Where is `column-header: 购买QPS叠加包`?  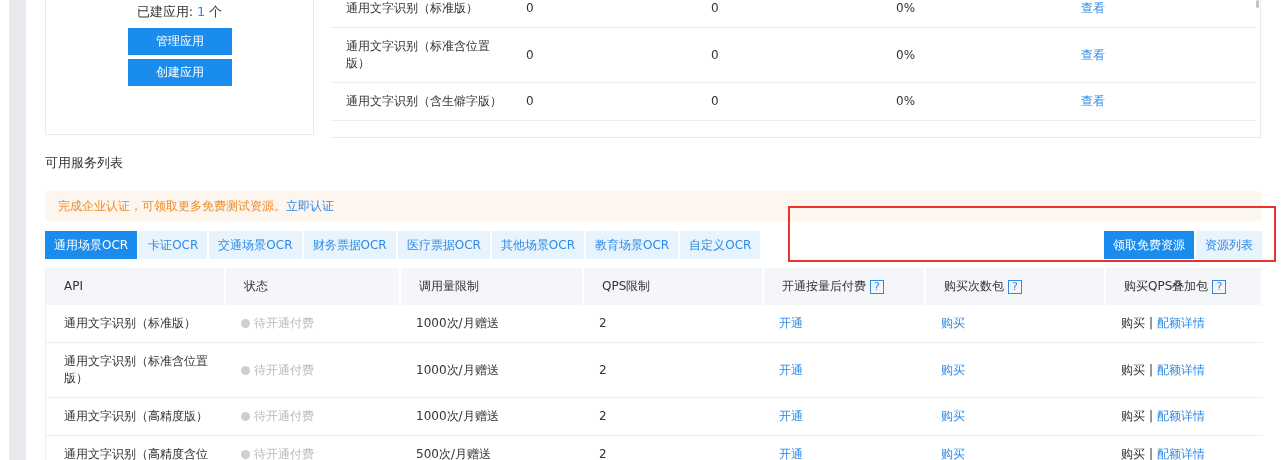 column-header: 购买QPS叠加包 is located at coordinates (1166, 286).